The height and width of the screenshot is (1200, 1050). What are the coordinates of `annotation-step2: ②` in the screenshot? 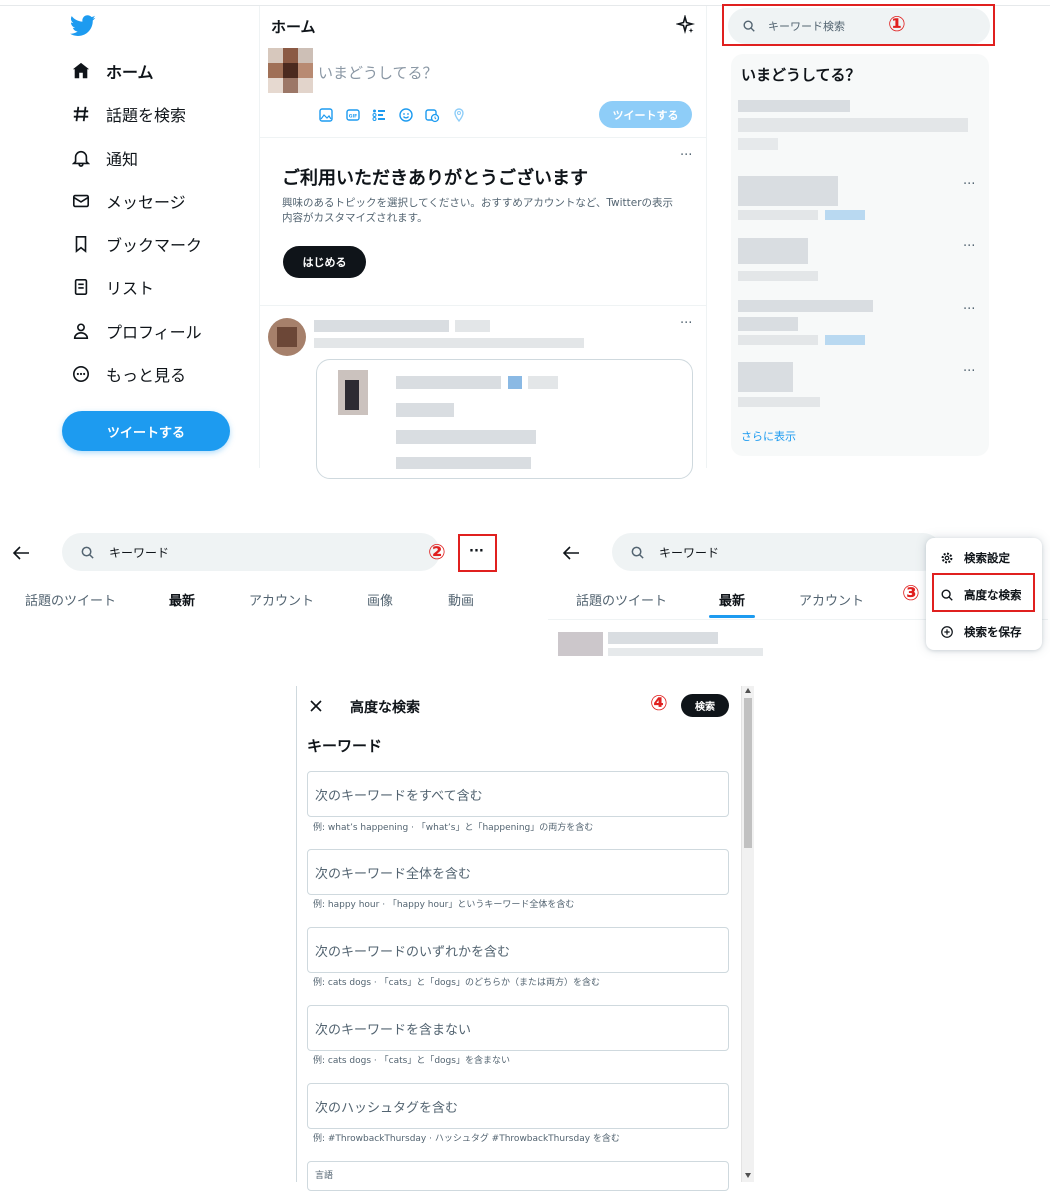 It's located at (437, 552).